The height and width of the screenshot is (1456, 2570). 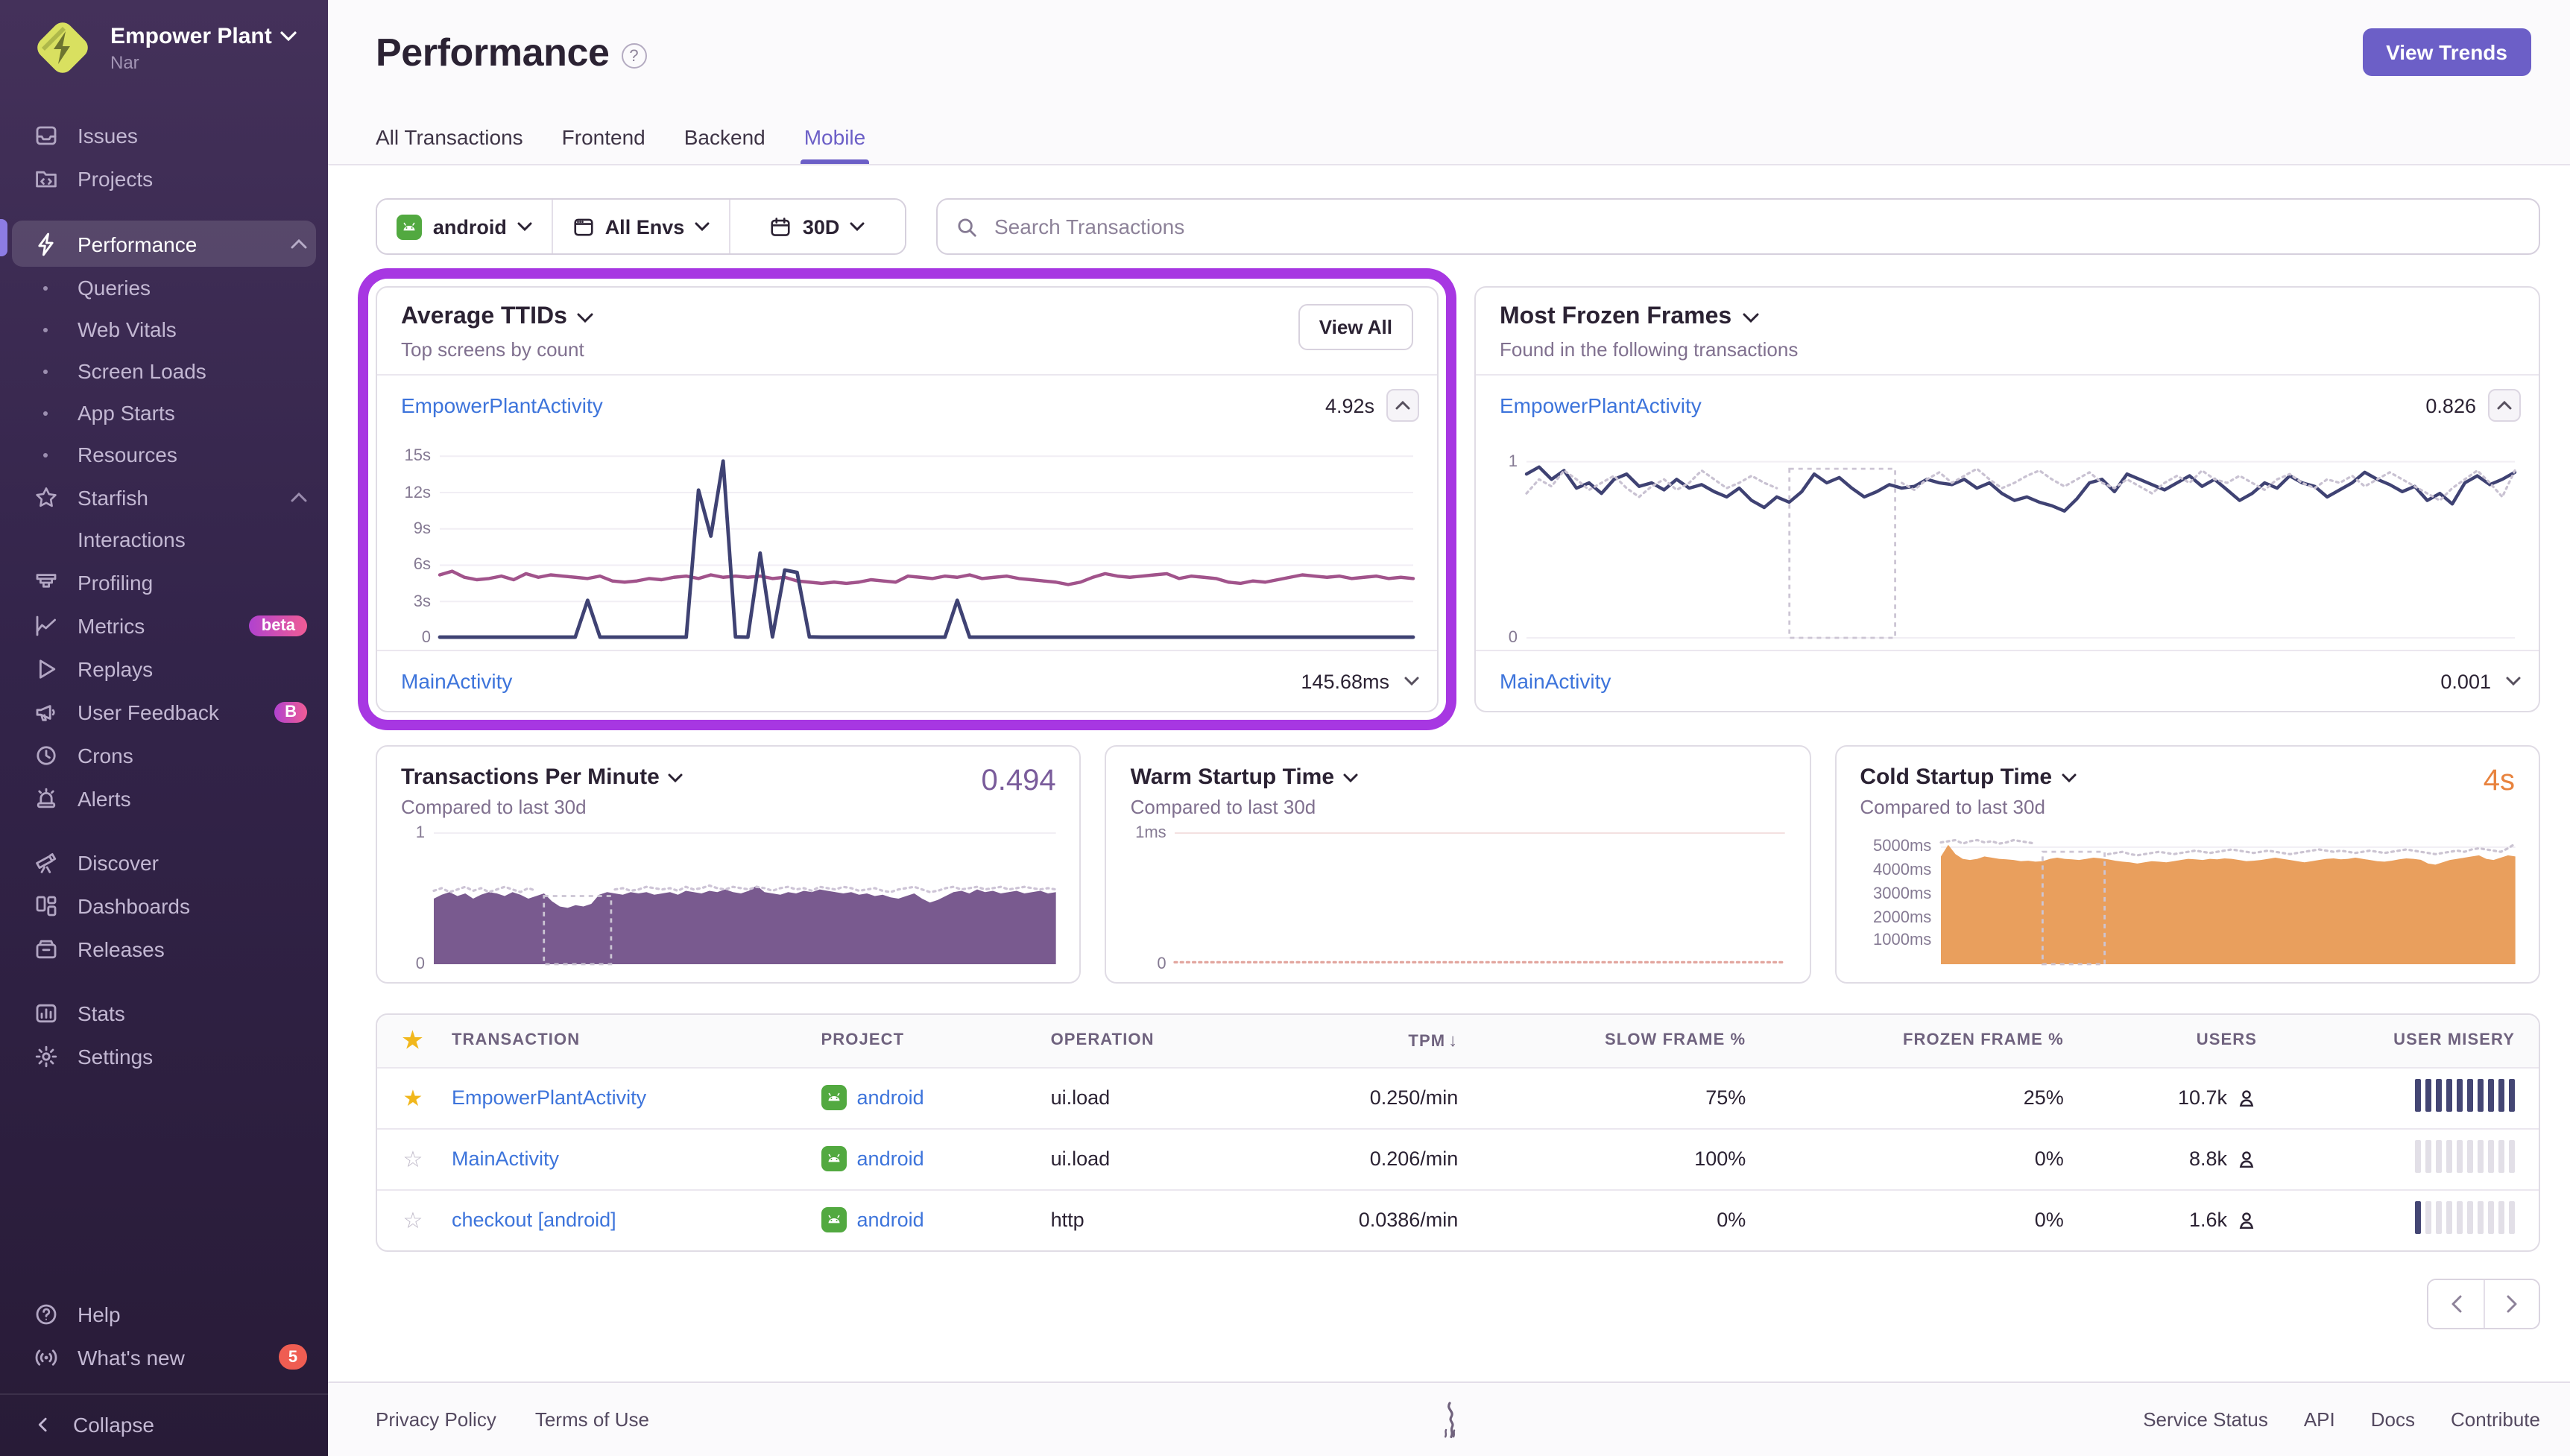 What do you see at coordinates (45, 1012) in the screenshot?
I see `bar-chart-icon` at bounding box center [45, 1012].